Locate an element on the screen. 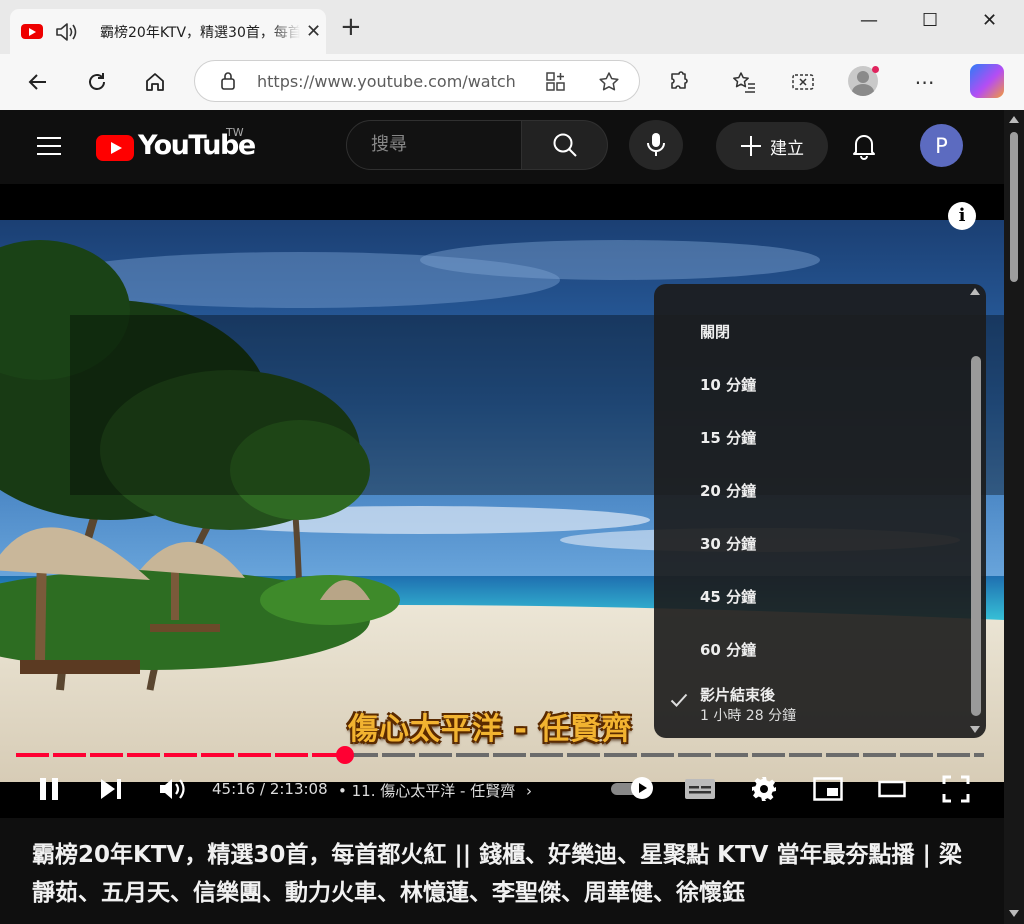 The width and height of the screenshot is (1024, 924). tab-close-icon: ✕ is located at coordinates (313, 31).